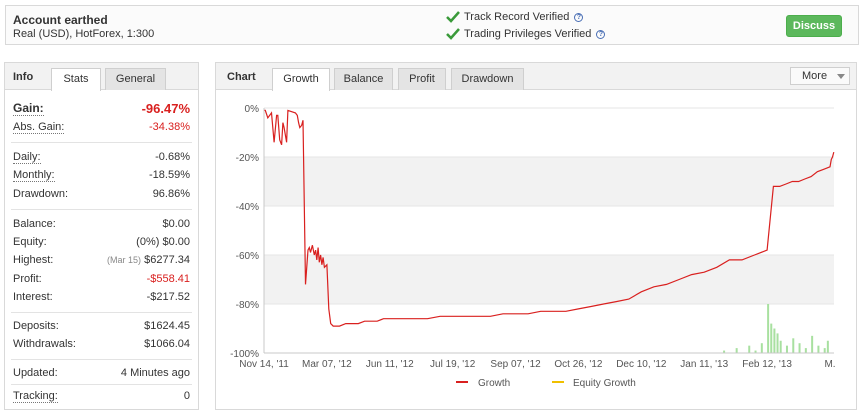 The height and width of the screenshot is (415, 865). Describe the element at coordinates (264, 364) in the screenshot. I see `x-tick-label: Nov 14, '11` at that location.